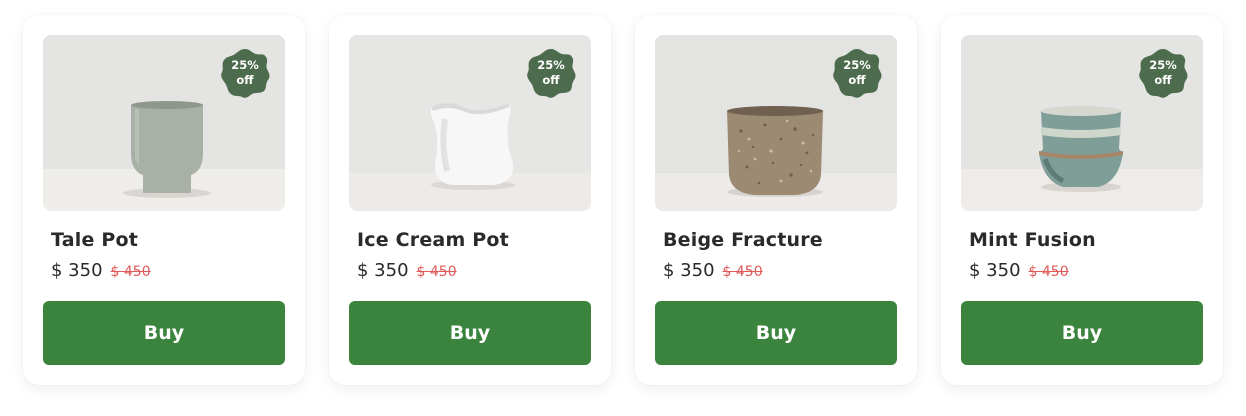 The image size is (1246, 416). Describe the element at coordinates (433, 240) in the screenshot. I see `product-name: Ice Cream Pot` at that location.